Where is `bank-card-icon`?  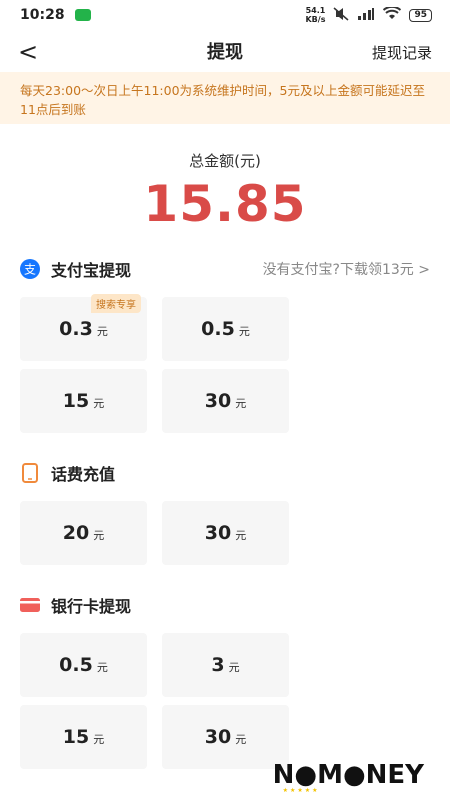
bank-card-icon is located at coordinates (30, 605).